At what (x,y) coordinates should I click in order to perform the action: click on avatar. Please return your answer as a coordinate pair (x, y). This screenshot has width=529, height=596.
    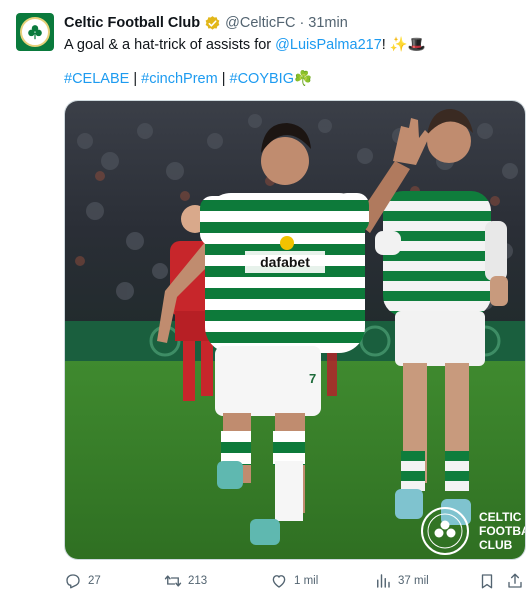
    Looking at the image, I should click on (35, 32).